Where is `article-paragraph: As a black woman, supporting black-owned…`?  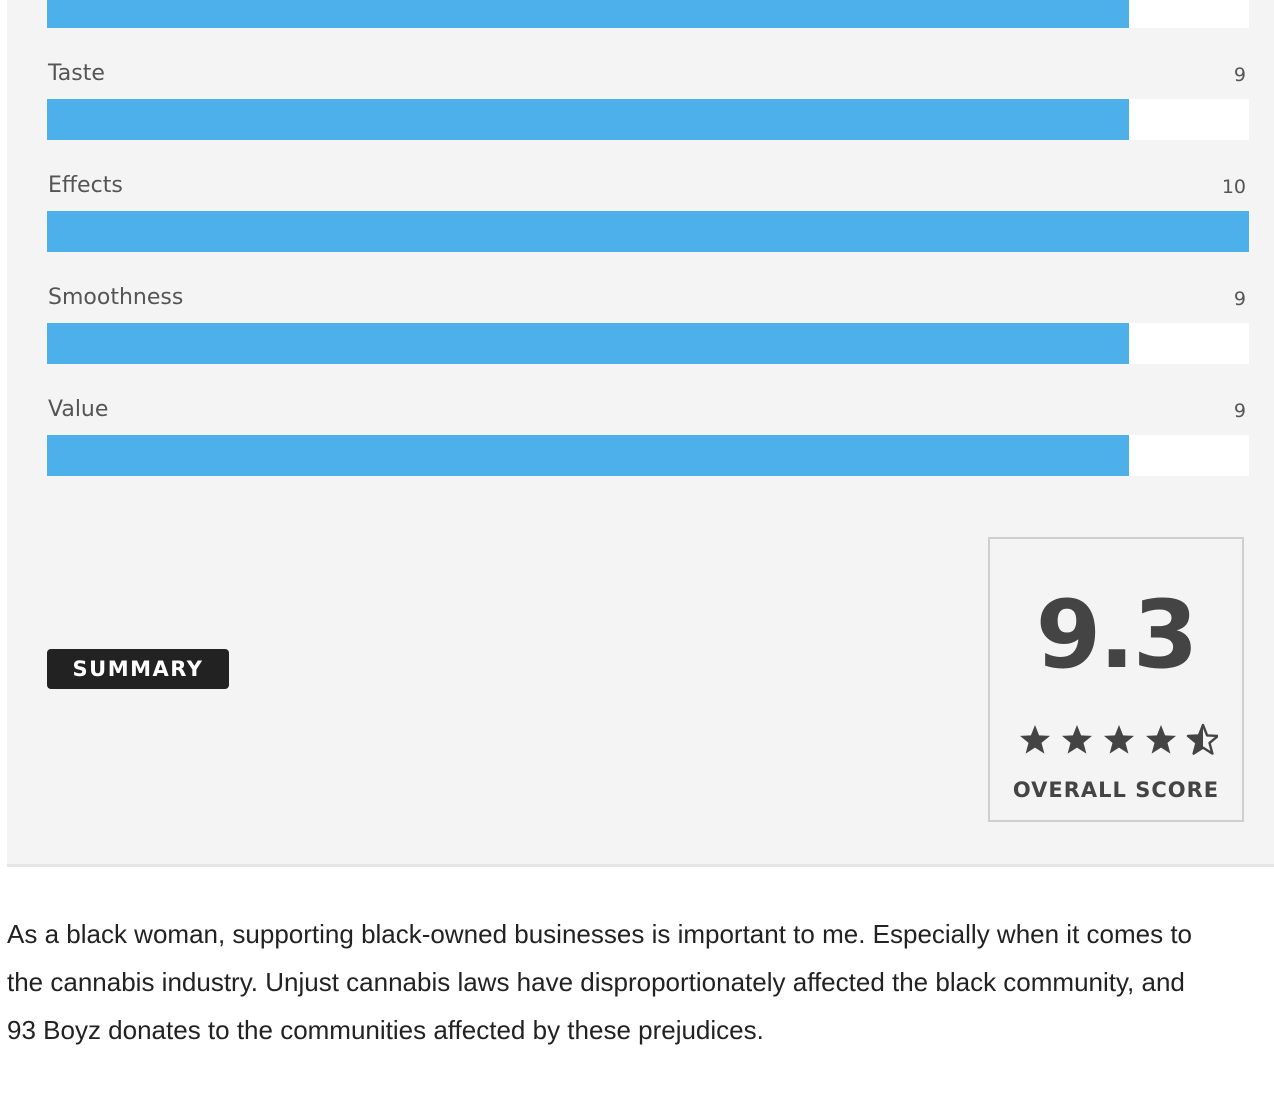 article-paragraph: As a black woman, supporting black-owned… is located at coordinates (640, 982).